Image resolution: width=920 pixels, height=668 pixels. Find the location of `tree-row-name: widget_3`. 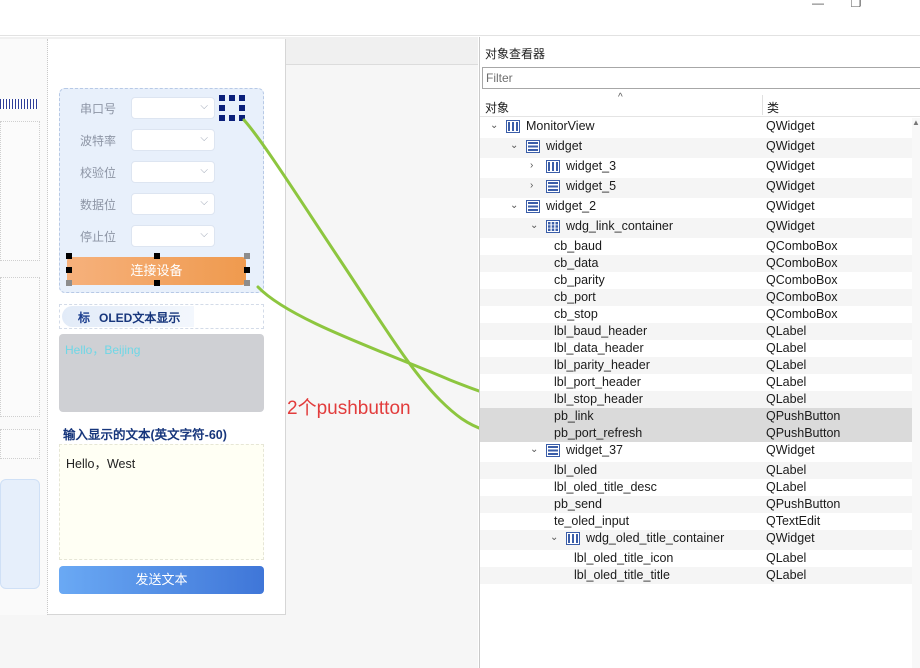

tree-row-name: widget_3 is located at coordinates (591, 166).